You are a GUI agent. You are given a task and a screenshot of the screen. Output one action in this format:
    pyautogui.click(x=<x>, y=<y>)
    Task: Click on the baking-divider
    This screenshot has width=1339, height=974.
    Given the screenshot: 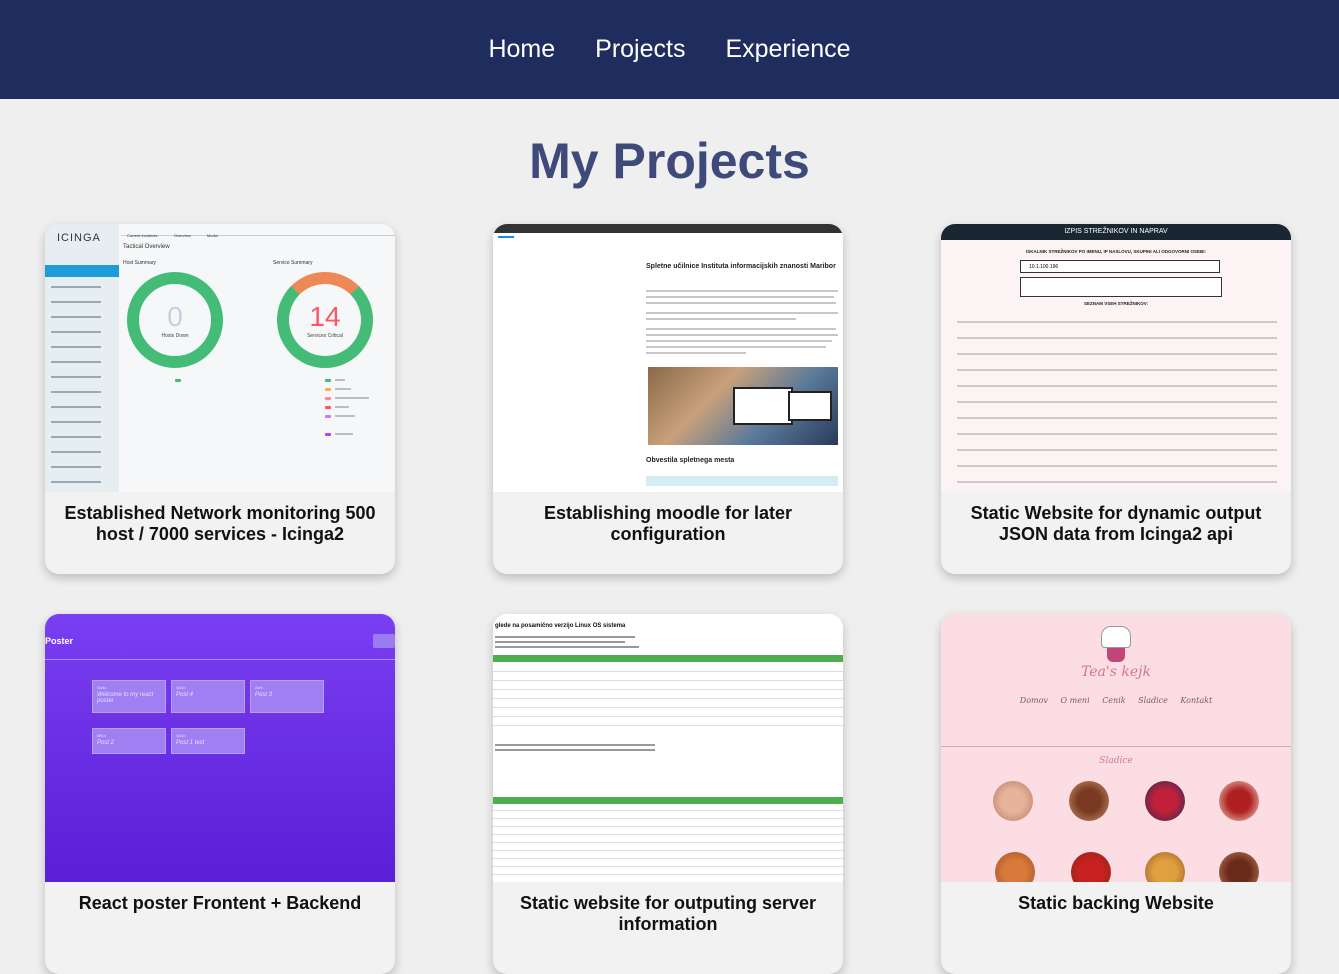 What is the action you would take?
    pyautogui.click(x=1116, y=746)
    